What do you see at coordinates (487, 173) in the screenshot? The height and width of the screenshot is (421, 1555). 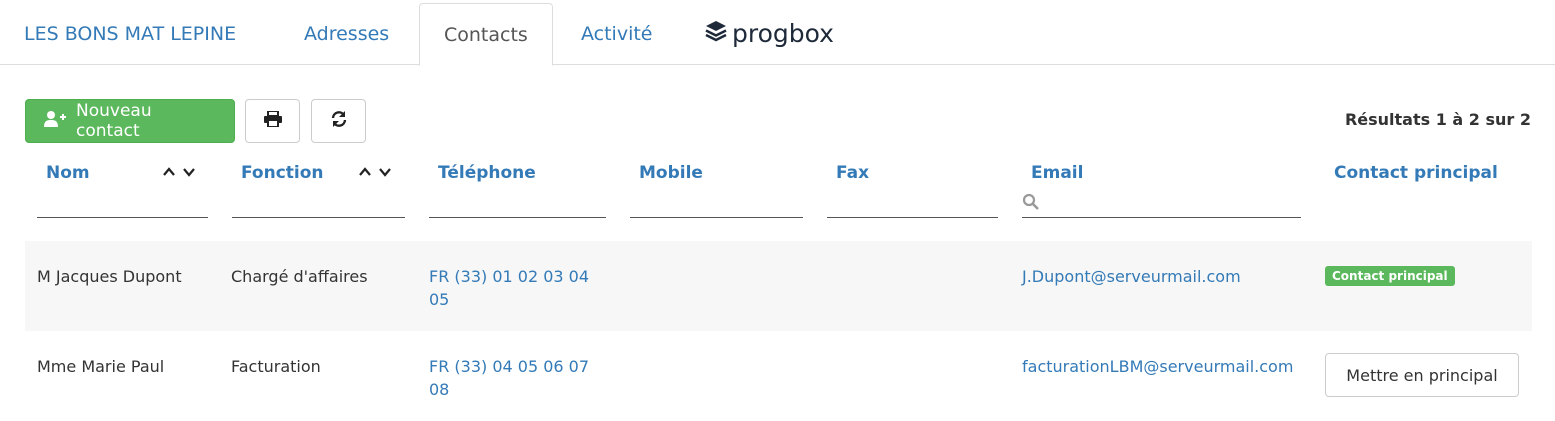 I see `column-header-phone: Téléphone` at bounding box center [487, 173].